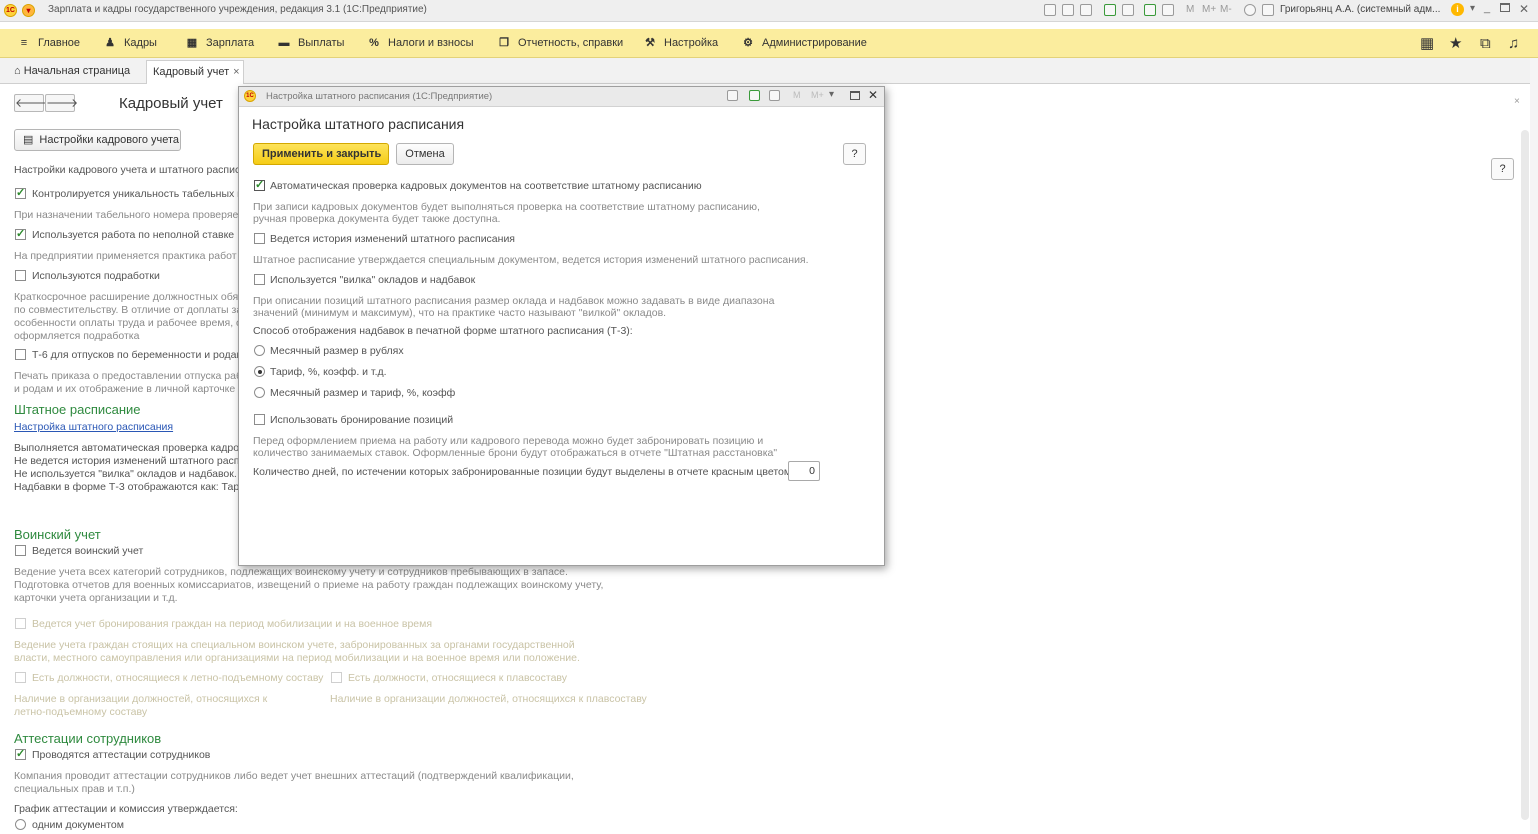  I want to click on memory-button: M, so click(1190, 9).